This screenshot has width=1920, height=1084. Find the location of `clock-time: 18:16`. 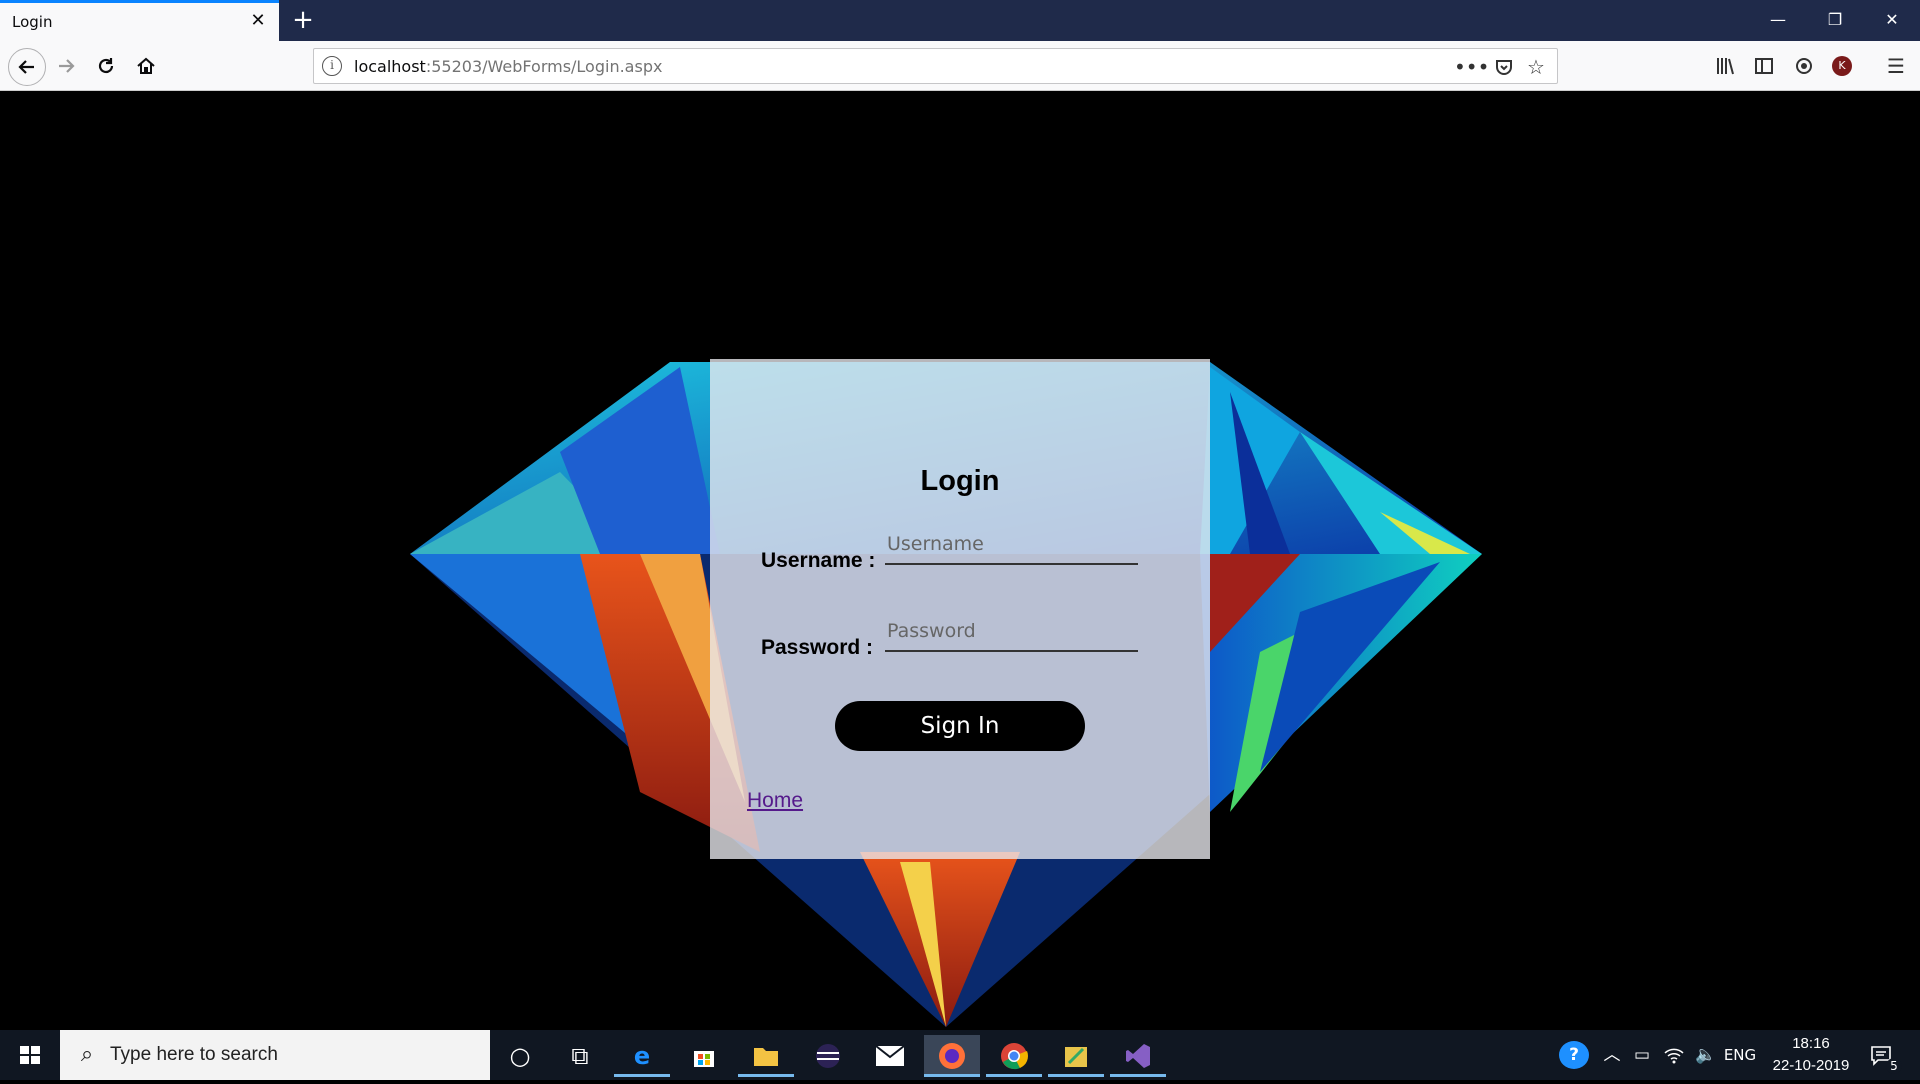

clock-time: 18:16 is located at coordinates (1811, 1043).